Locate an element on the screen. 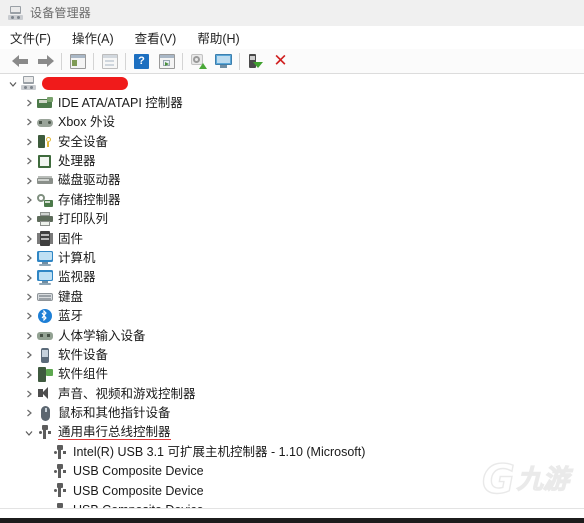 The width and height of the screenshot is (584, 523). tree-item-label: 声音、视频和游戏控制器 is located at coordinates (127, 393).